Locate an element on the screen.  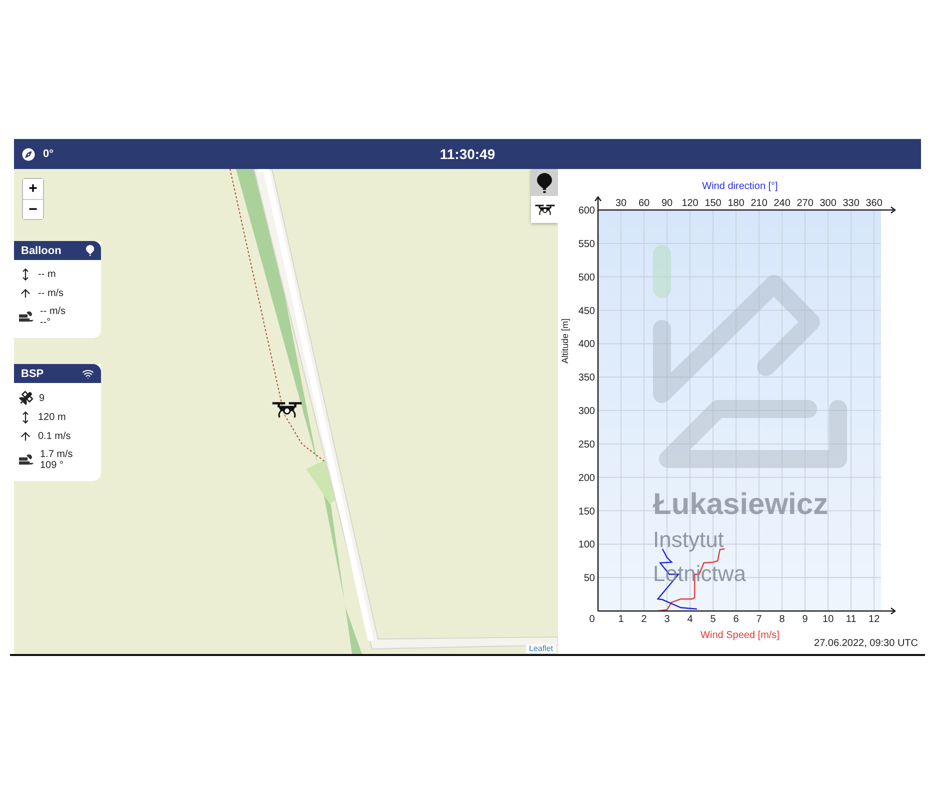
tick-label: 9 is located at coordinates (805, 619).